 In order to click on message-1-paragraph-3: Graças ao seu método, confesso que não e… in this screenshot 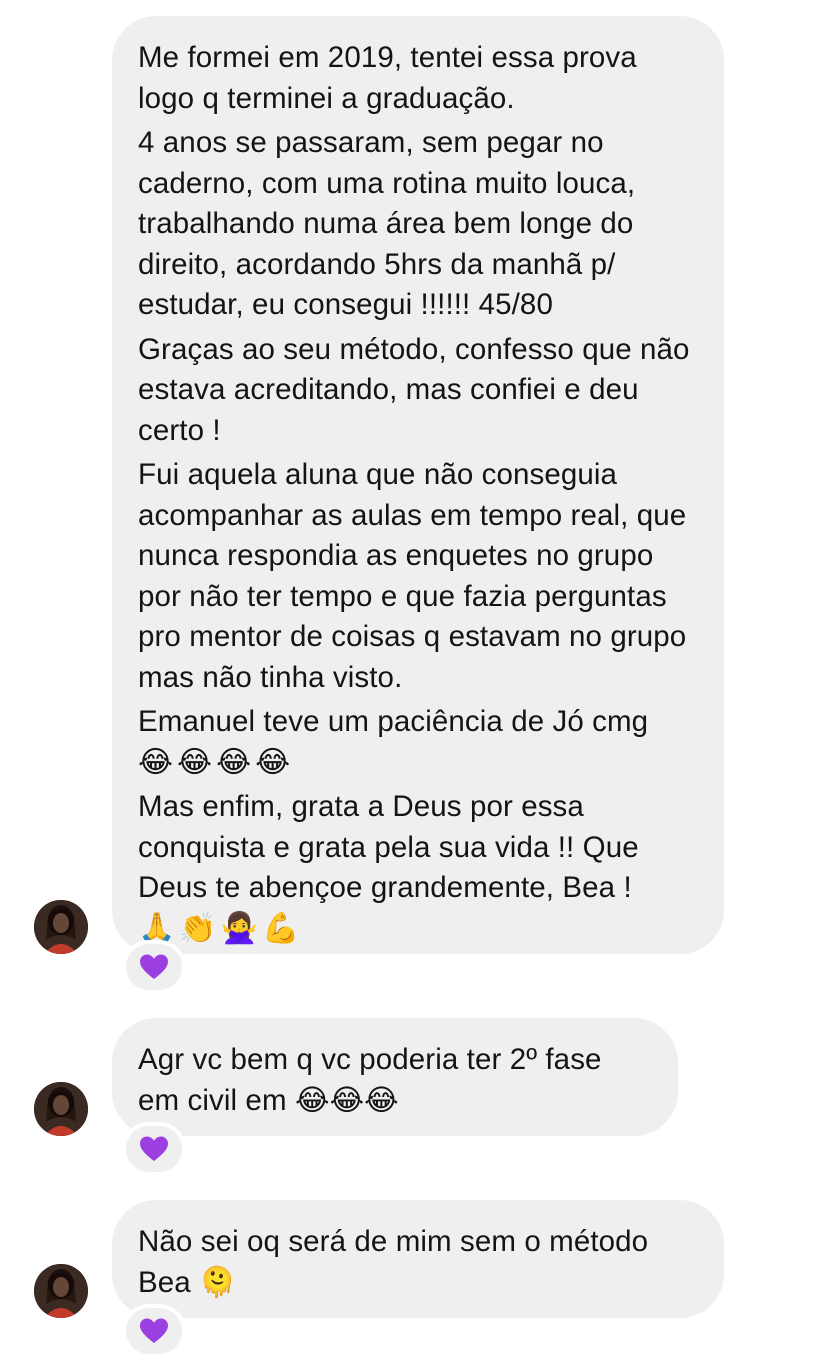, I will do `click(414, 389)`.